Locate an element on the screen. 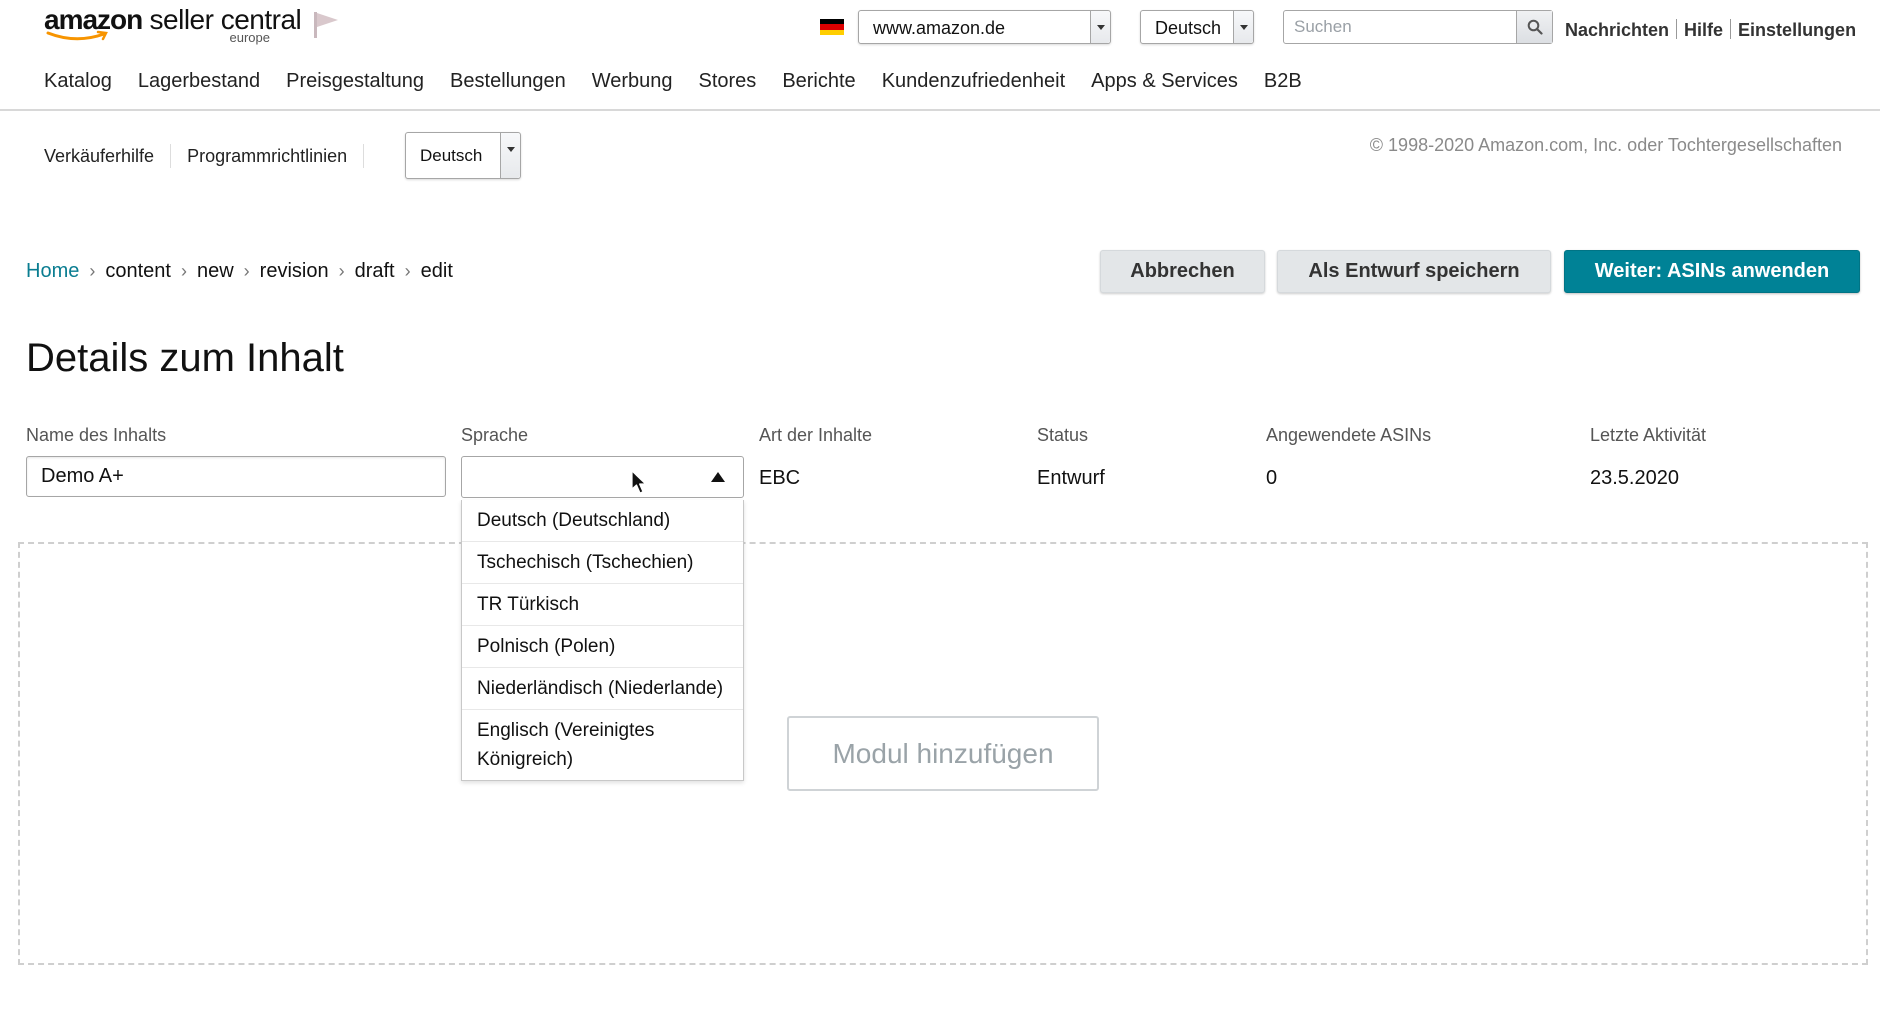 Image resolution: width=1880 pixels, height=1012 pixels. flag-icon is located at coordinates (326, 25).